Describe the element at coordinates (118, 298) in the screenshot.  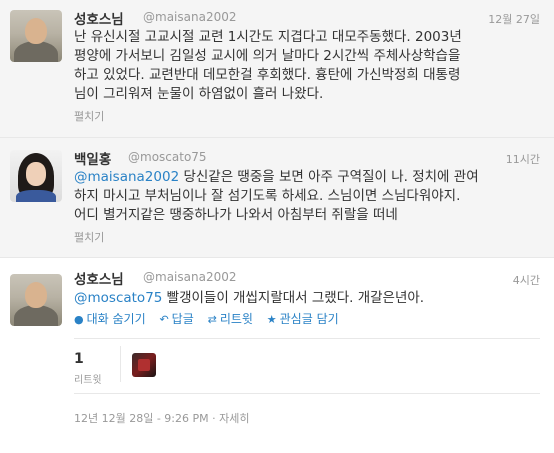
I see `mention-link: @moscato75` at that location.